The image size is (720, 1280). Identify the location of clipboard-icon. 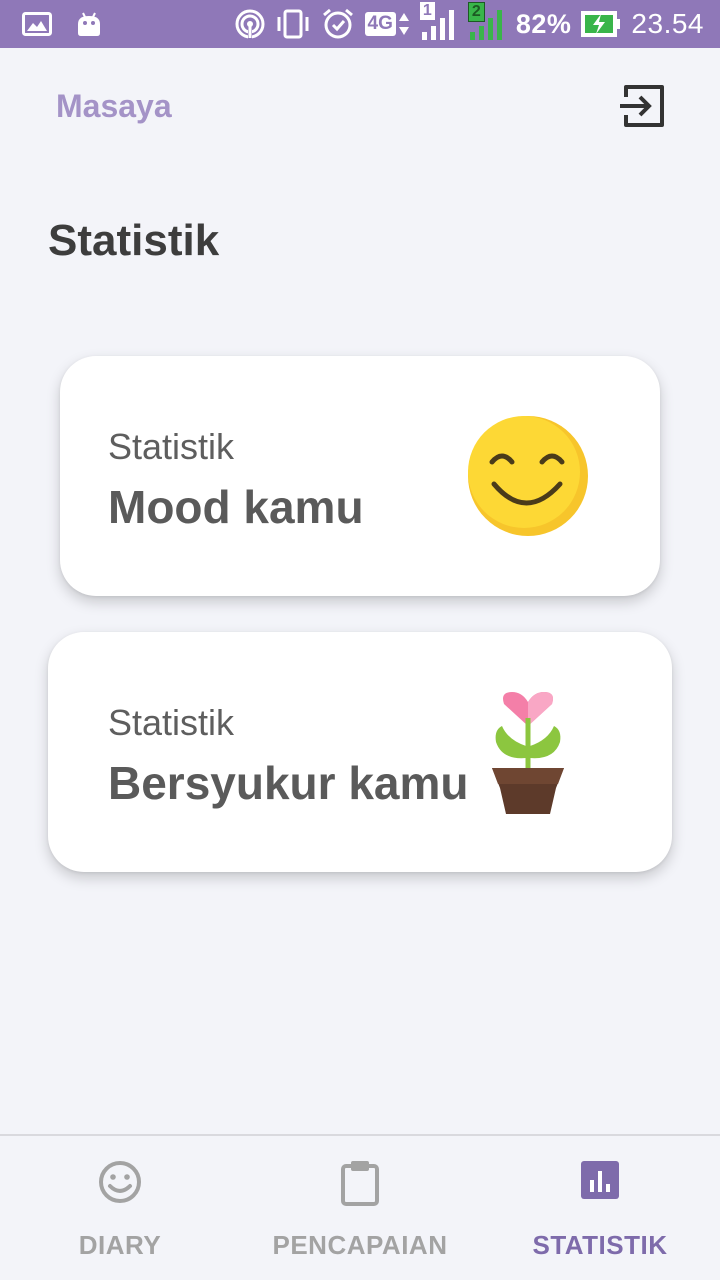
(360, 1183).